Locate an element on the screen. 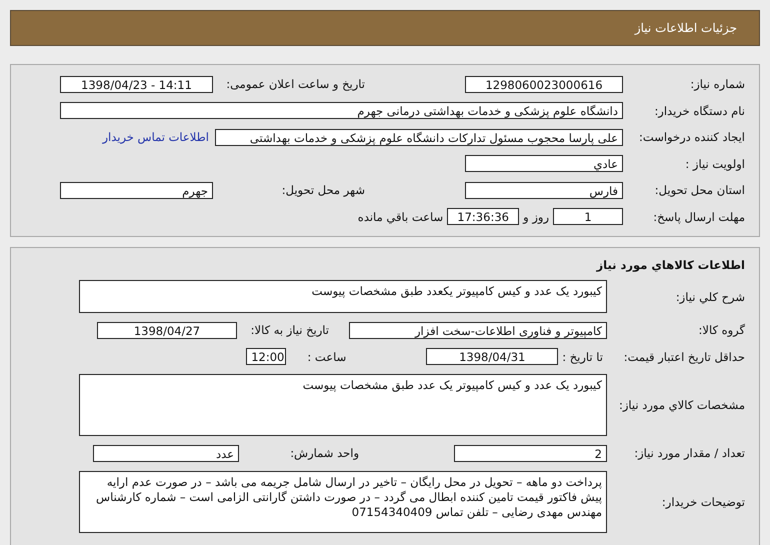  field-label: تعداد / مقدار مورد نیاز: is located at coordinates (689, 453).